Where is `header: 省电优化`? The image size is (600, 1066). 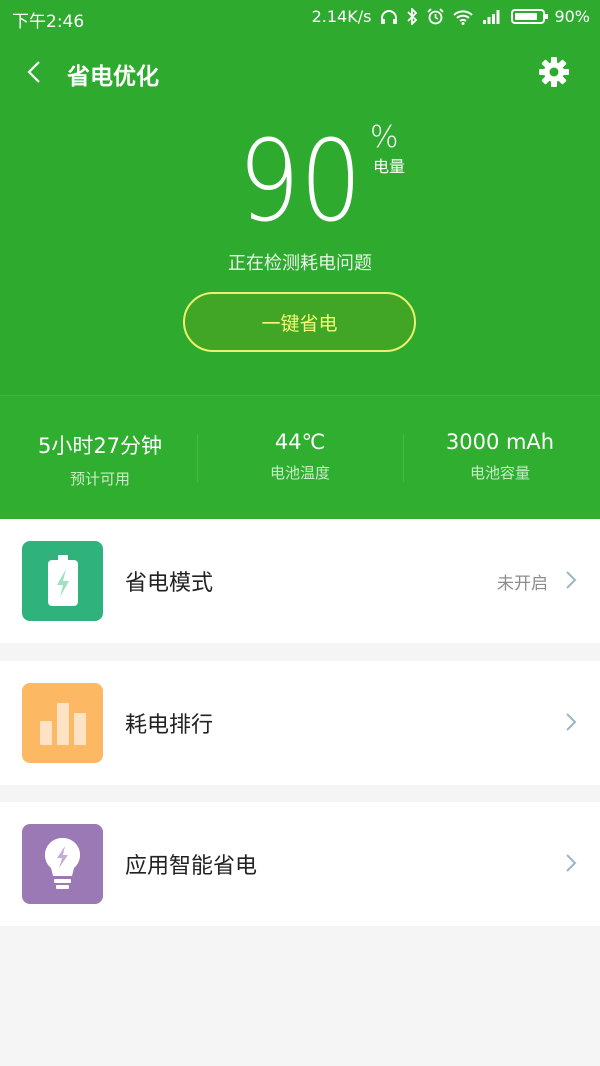 header: 省电优化 is located at coordinates (300, 72).